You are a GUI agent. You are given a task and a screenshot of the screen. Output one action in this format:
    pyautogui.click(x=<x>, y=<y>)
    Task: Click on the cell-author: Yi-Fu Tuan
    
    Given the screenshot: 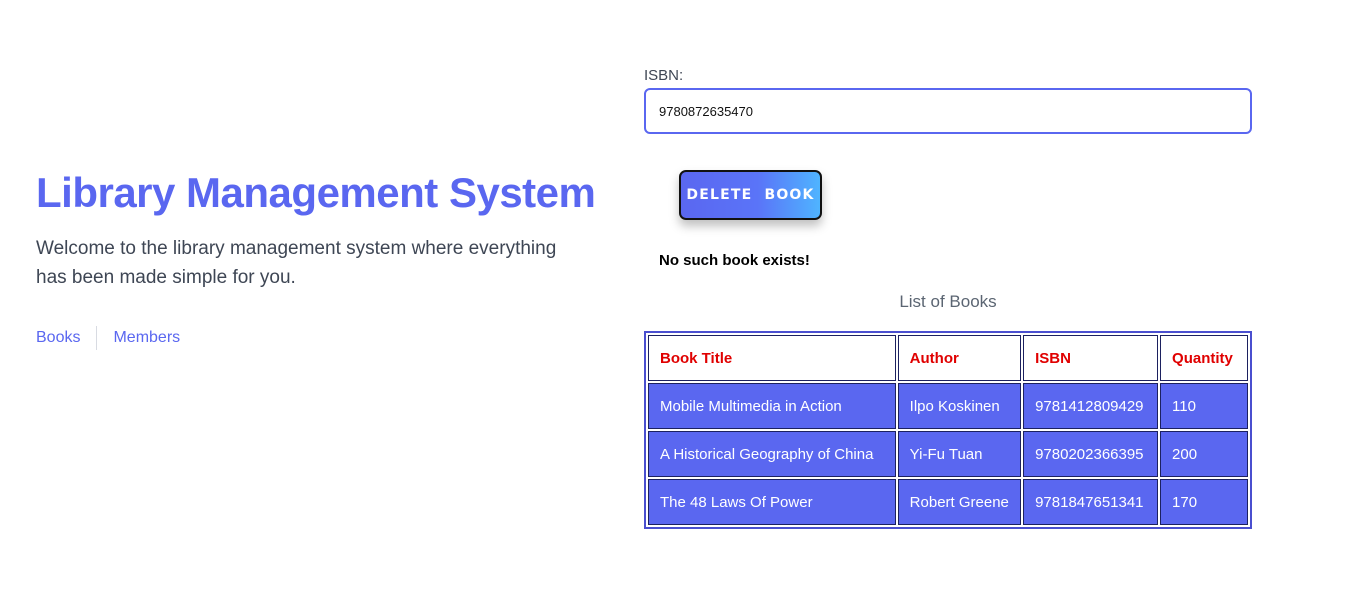 What is the action you would take?
    pyautogui.click(x=959, y=454)
    